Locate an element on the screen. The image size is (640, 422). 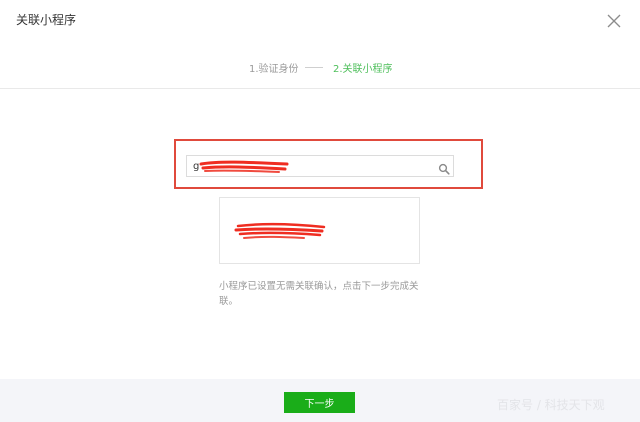
close-icon is located at coordinates (614, 21).